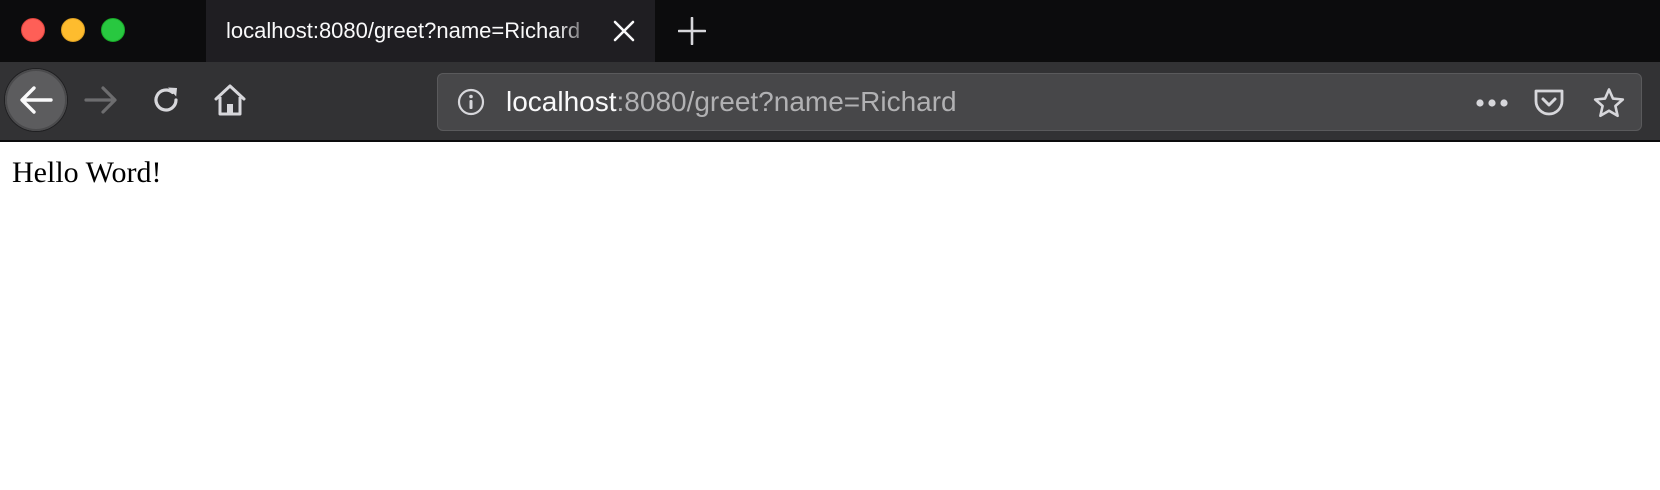  I want to click on site-info-button, so click(471, 102).